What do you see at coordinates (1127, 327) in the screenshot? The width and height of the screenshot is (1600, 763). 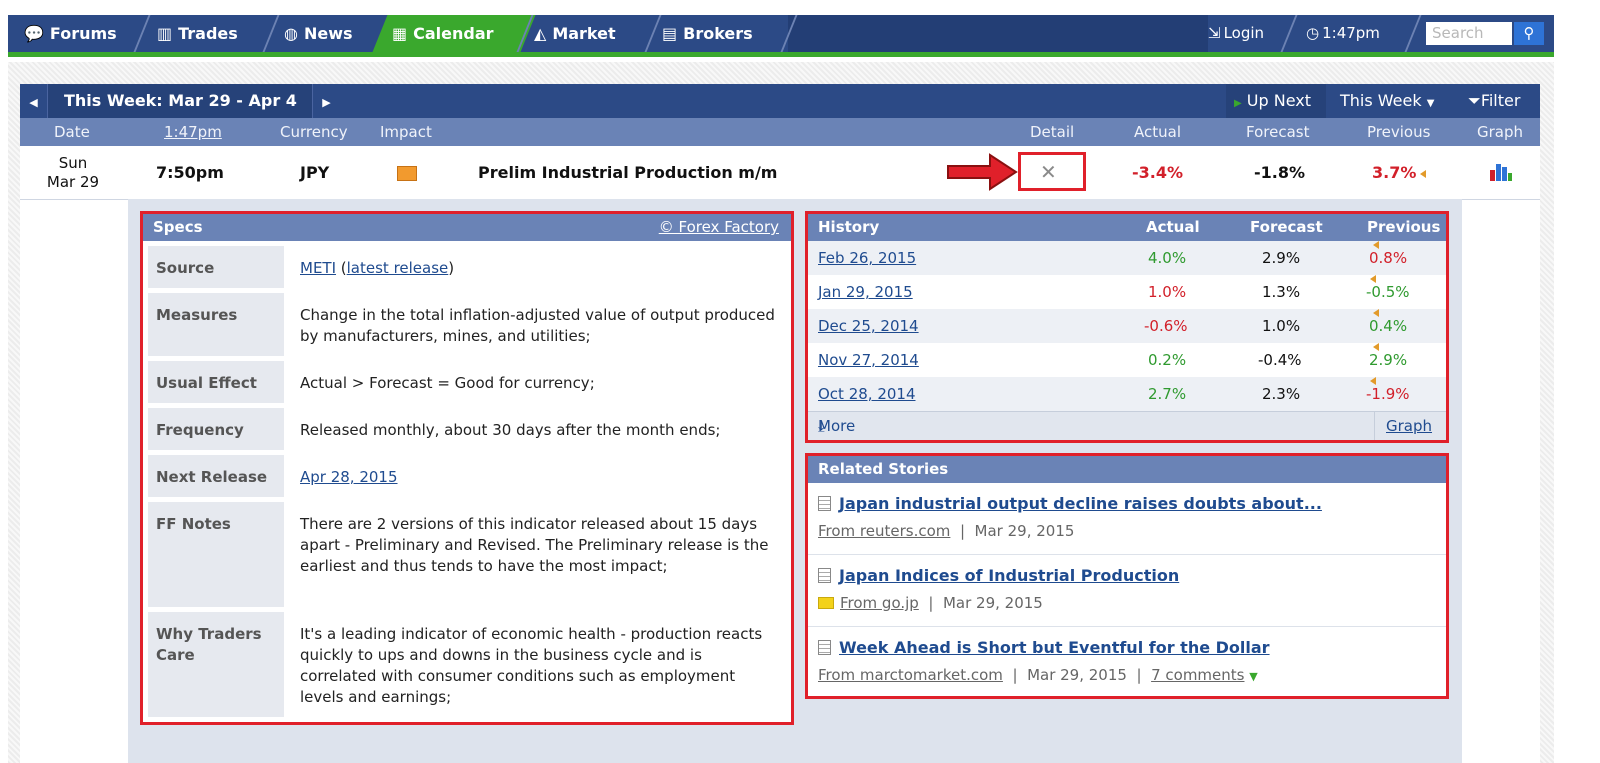 I see `history-highlight-box` at bounding box center [1127, 327].